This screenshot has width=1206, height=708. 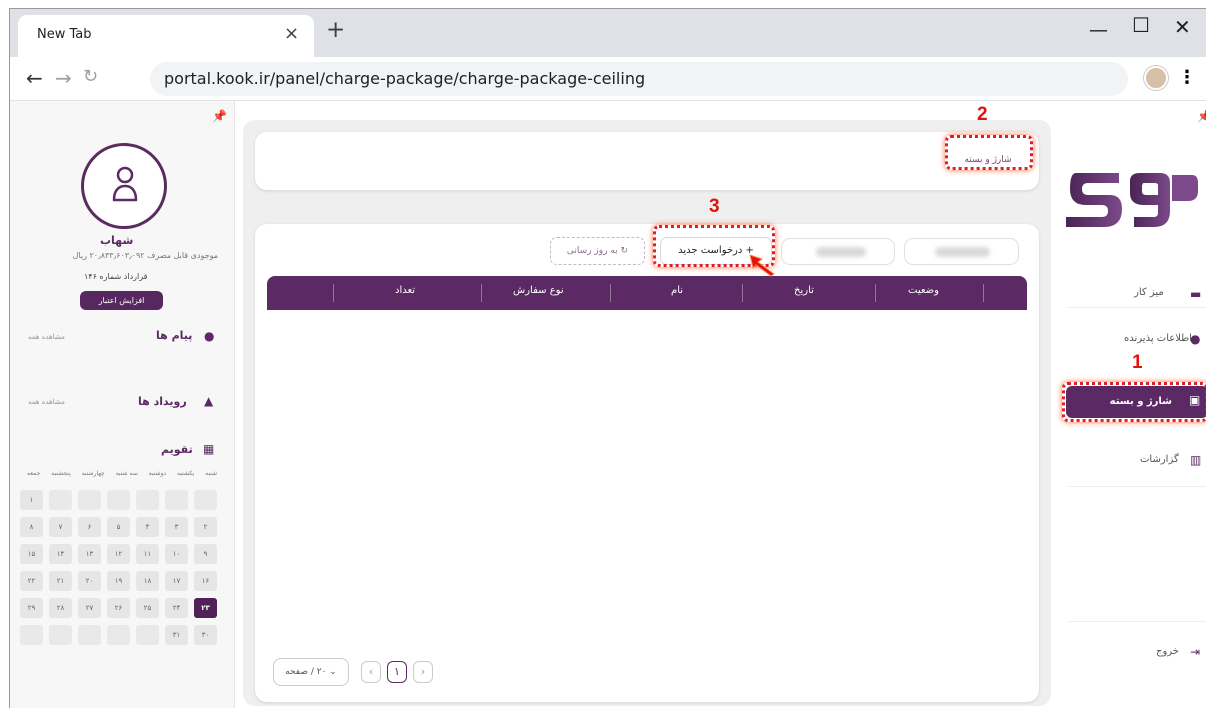 I want to click on calendar-day: ۱, so click(x=31, y=500).